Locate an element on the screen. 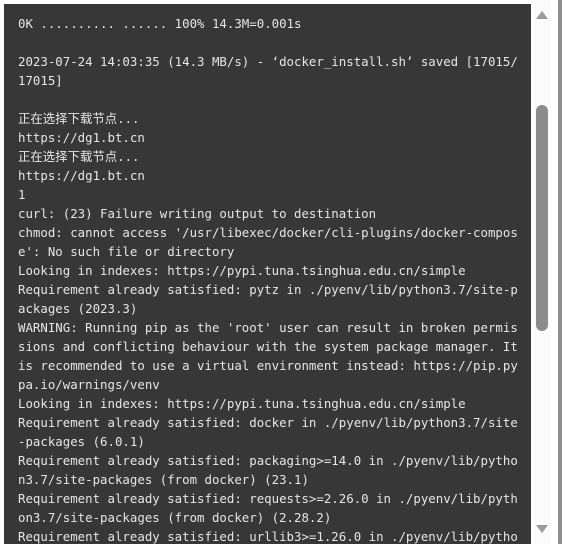 This screenshot has width=567, height=544. triangle-up-icon is located at coordinates (542, 15).